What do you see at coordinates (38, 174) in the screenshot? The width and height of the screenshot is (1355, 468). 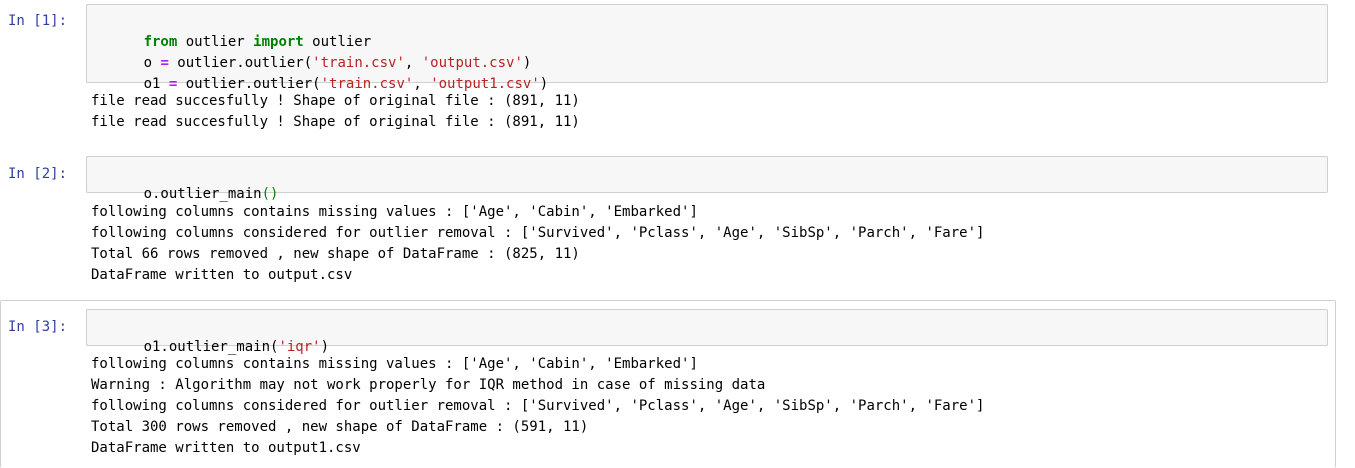 I see `cell-2-prompt: In [2]:` at bounding box center [38, 174].